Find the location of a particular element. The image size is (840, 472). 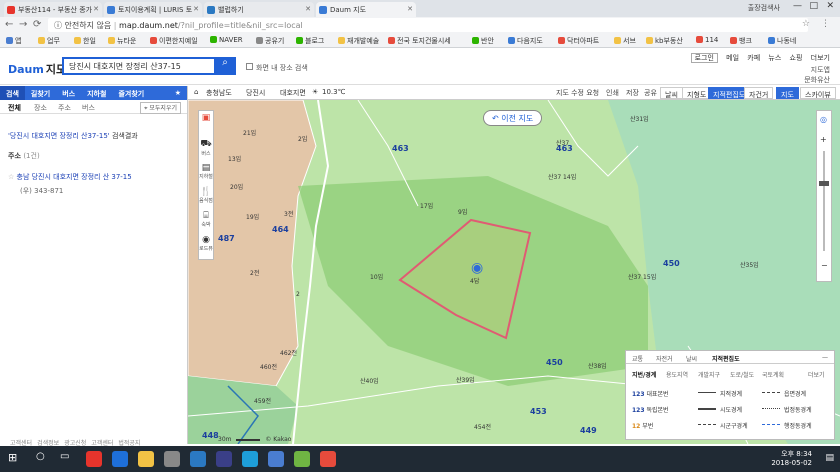

bookmark-item: 뉴타운 is located at coordinates (122, 41).